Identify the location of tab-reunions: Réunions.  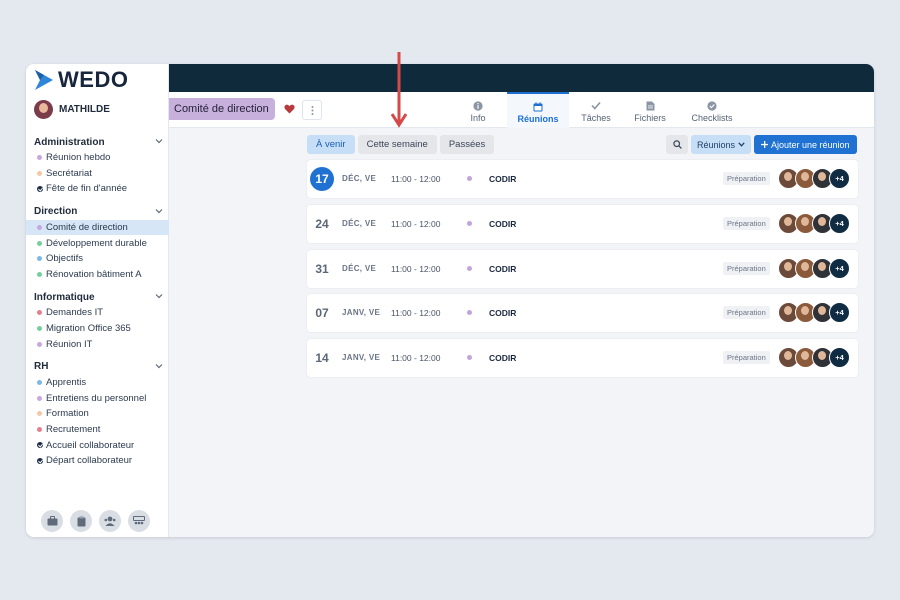
(538, 110).